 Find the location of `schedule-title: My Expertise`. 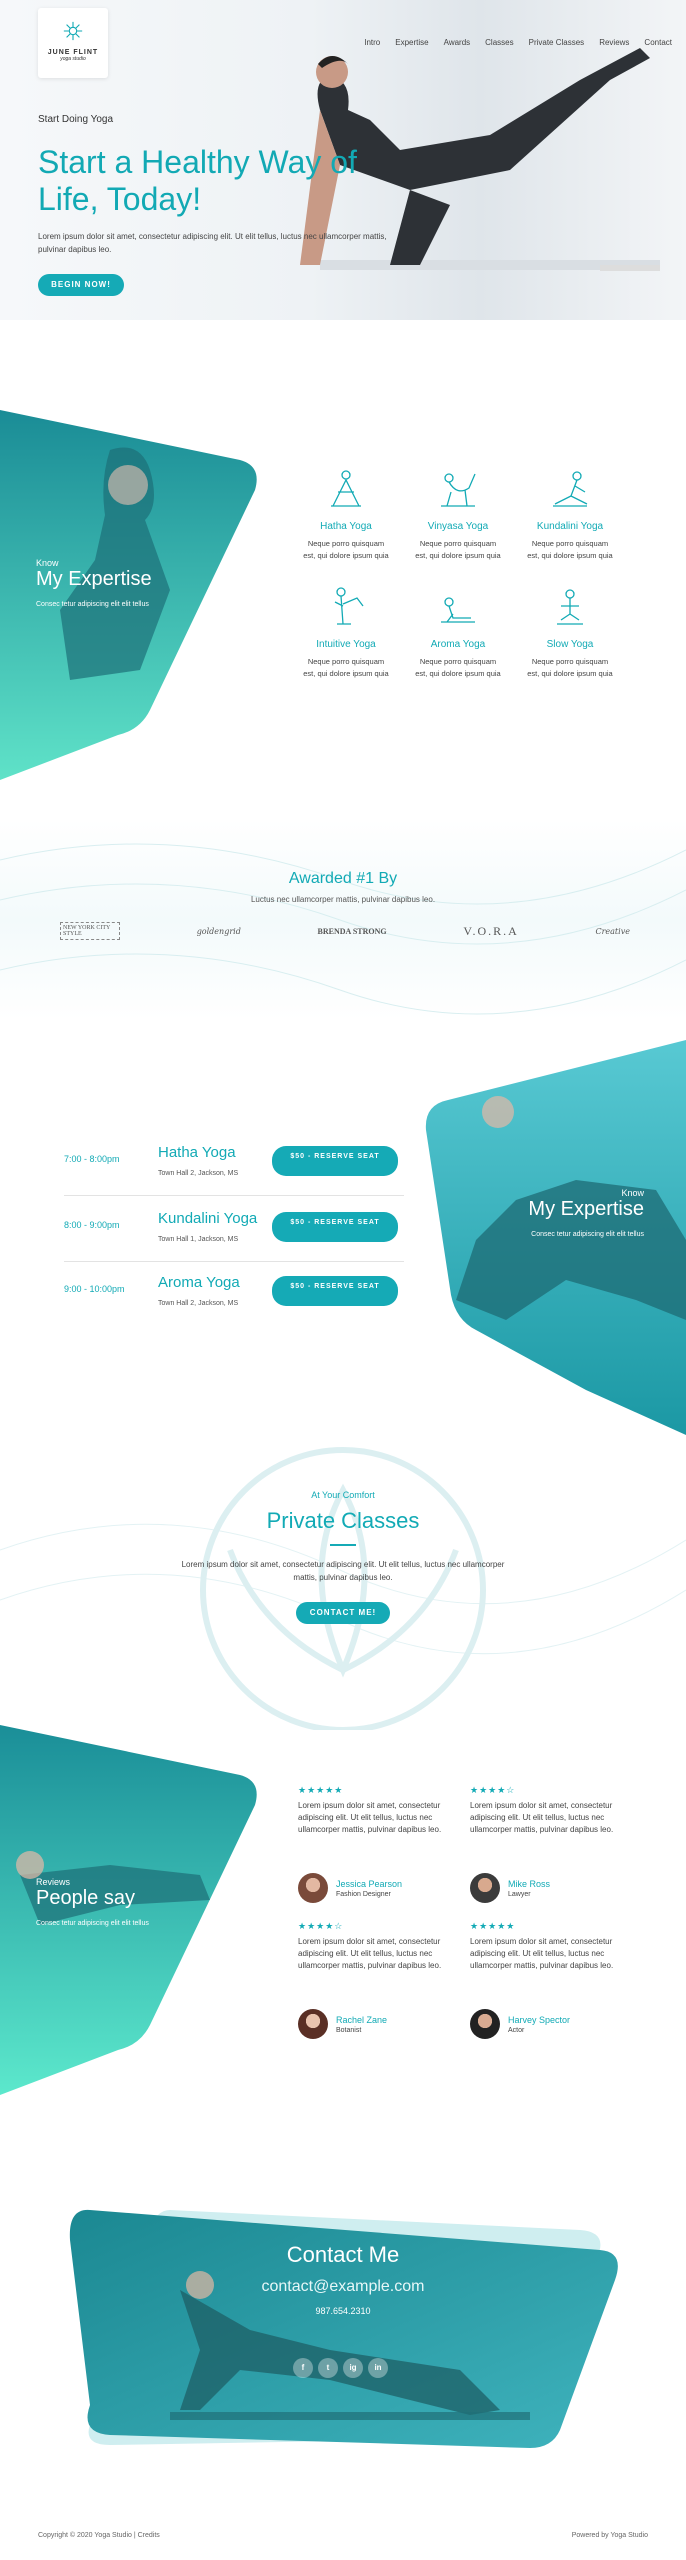

schedule-title: My Expertise is located at coordinates (586, 1209).